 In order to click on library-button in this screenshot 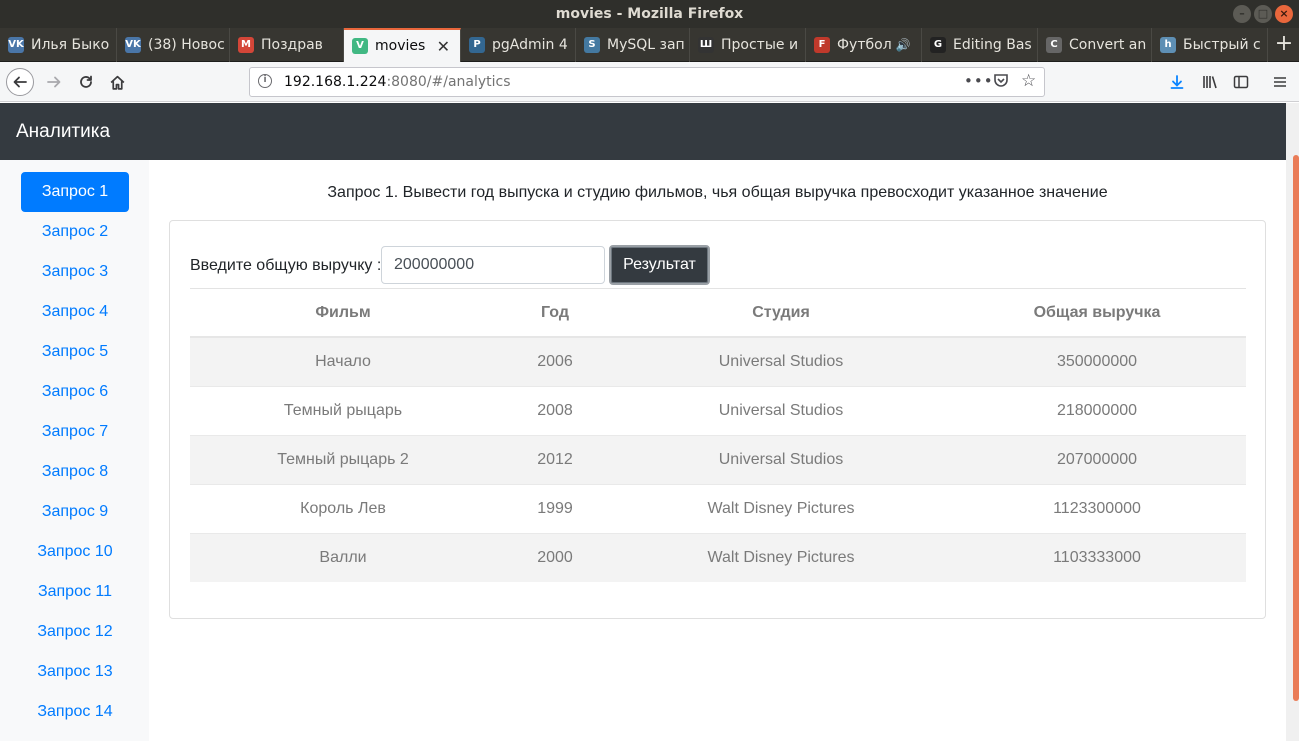, I will do `click(1210, 82)`.